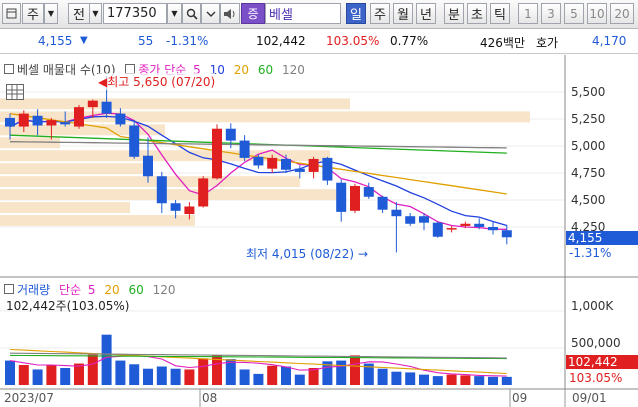 This screenshot has width=638, height=407. Describe the element at coordinates (303, 13) in the screenshot. I see `stock-name-field: 베셀` at that location.